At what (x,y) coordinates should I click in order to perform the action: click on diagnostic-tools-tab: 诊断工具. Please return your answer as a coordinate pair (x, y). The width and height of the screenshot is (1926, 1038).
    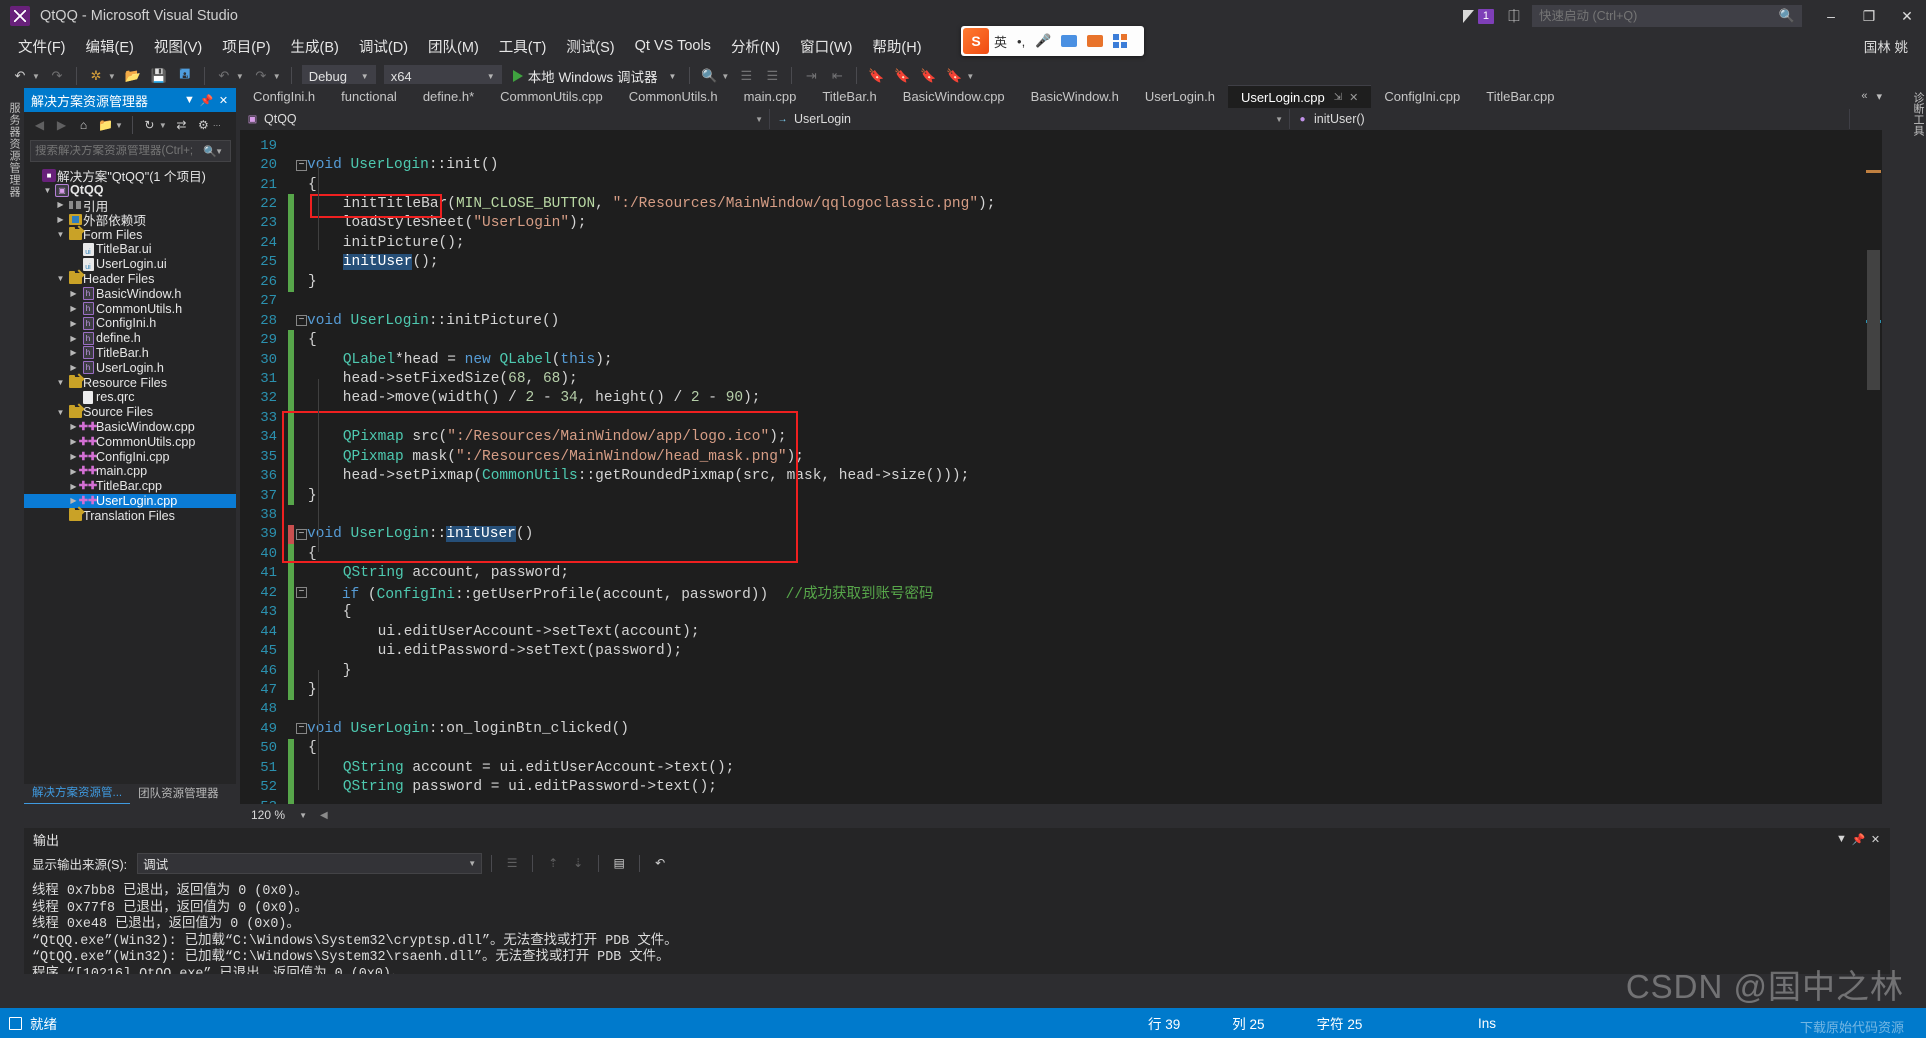
    Looking at the image, I should click on (1917, 444).